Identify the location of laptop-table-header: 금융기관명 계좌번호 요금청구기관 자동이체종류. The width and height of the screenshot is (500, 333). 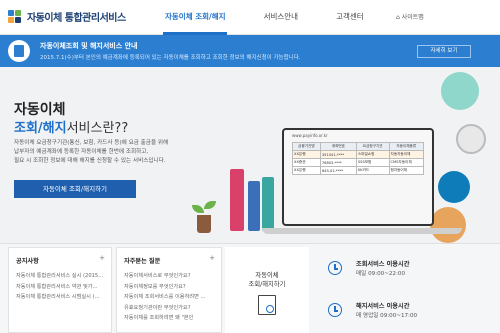
(358, 146).